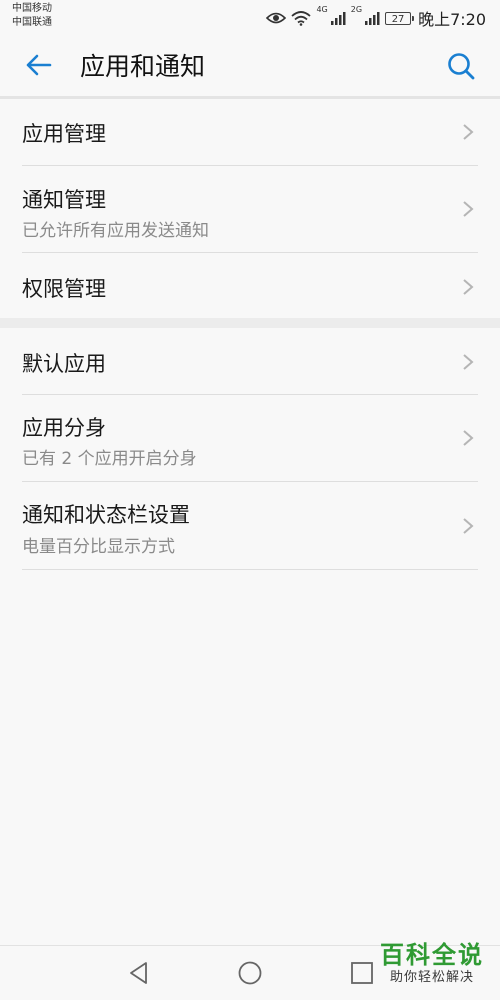 The width and height of the screenshot is (500, 1000). I want to click on item-subtitle: 已允许所有应用发送通知, so click(115, 231).